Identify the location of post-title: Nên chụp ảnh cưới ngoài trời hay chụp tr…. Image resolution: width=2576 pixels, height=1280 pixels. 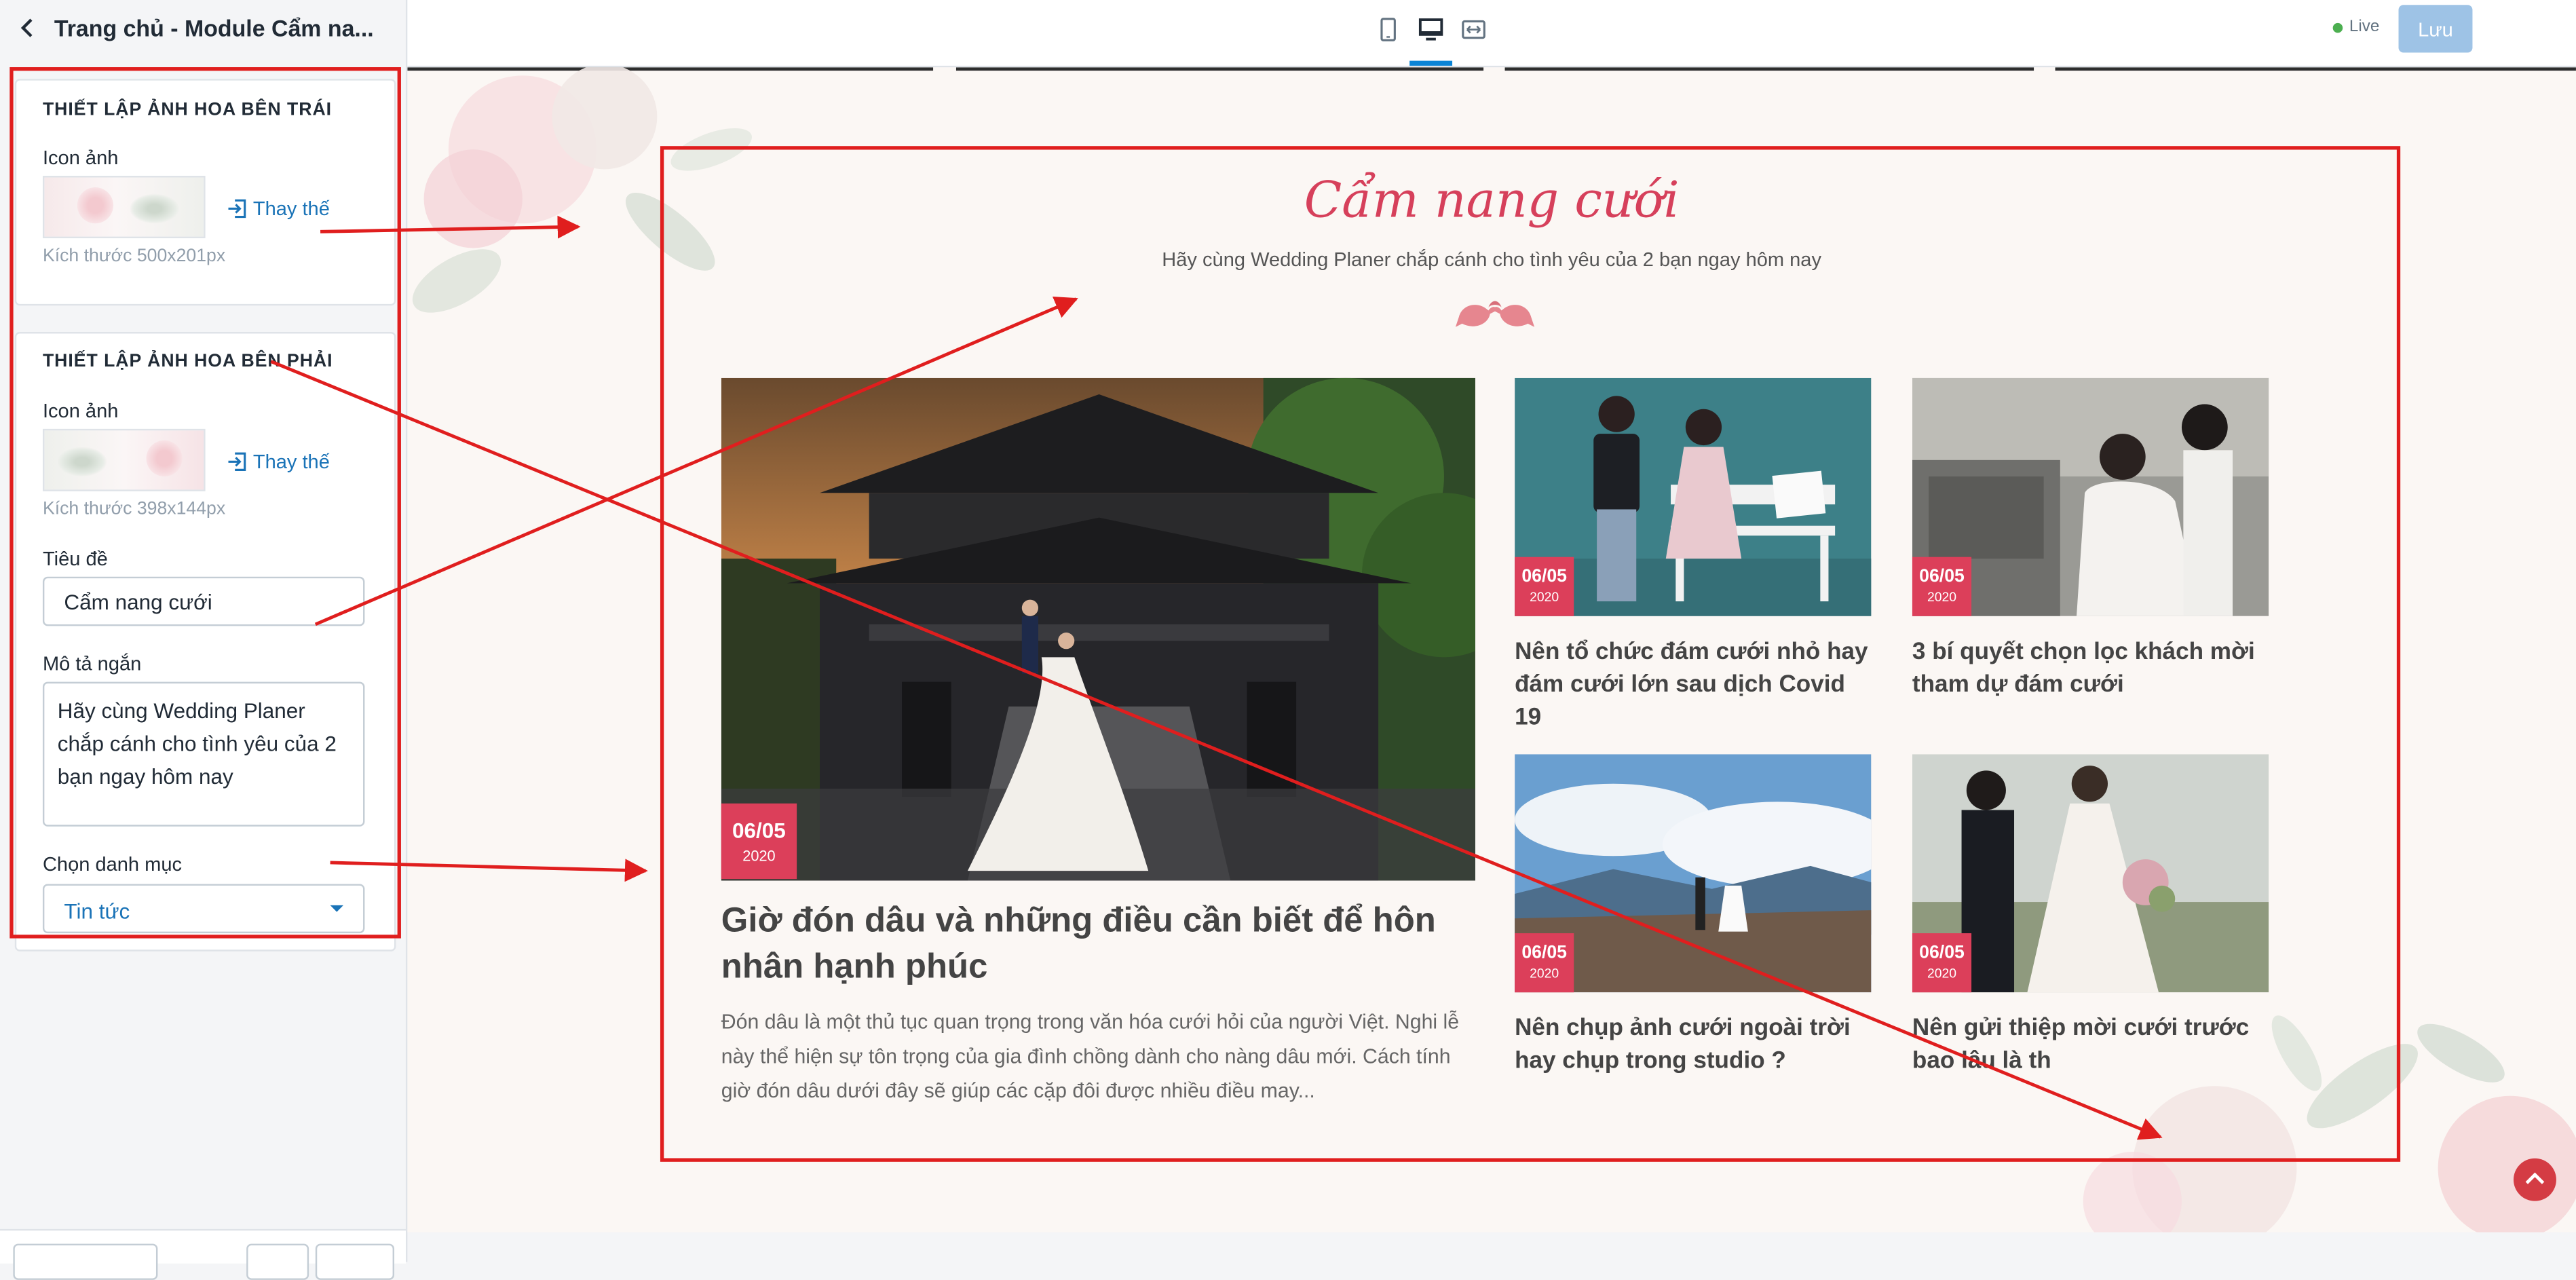
(1695, 1045).